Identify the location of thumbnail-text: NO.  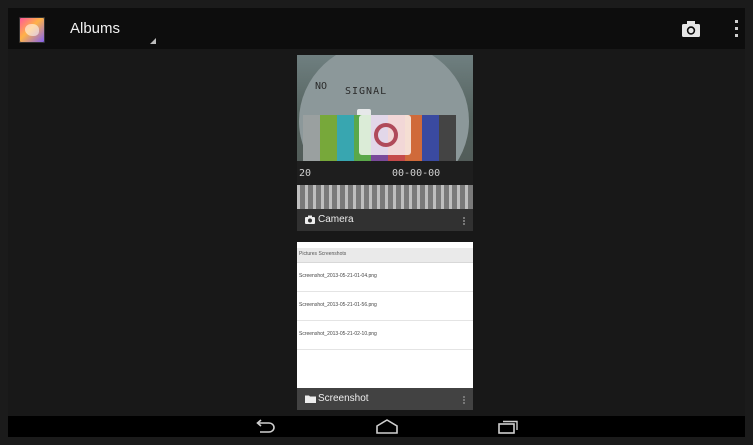
(321, 86).